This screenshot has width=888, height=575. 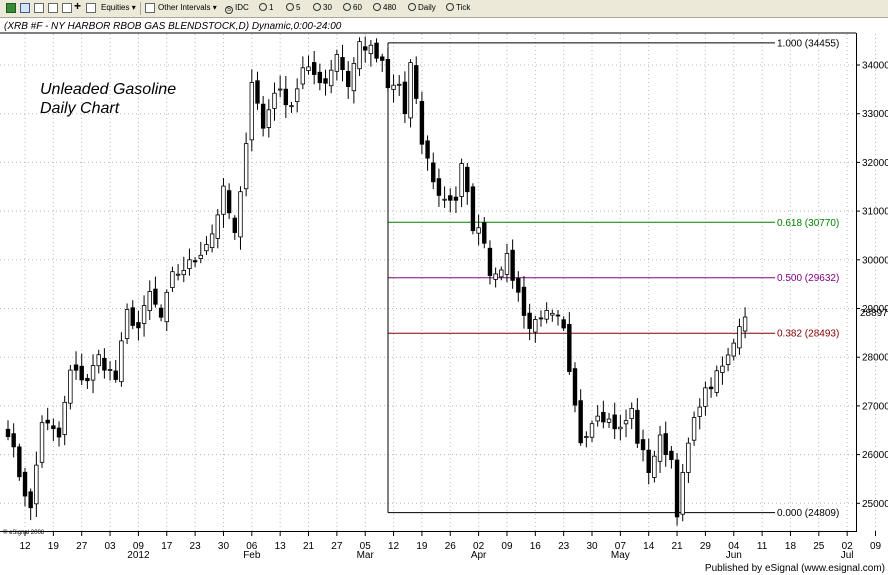 What do you see at coordinates (762, 546) in the screenshot?
I see `date-tick-label: 11` at bounding box center [762, 546].